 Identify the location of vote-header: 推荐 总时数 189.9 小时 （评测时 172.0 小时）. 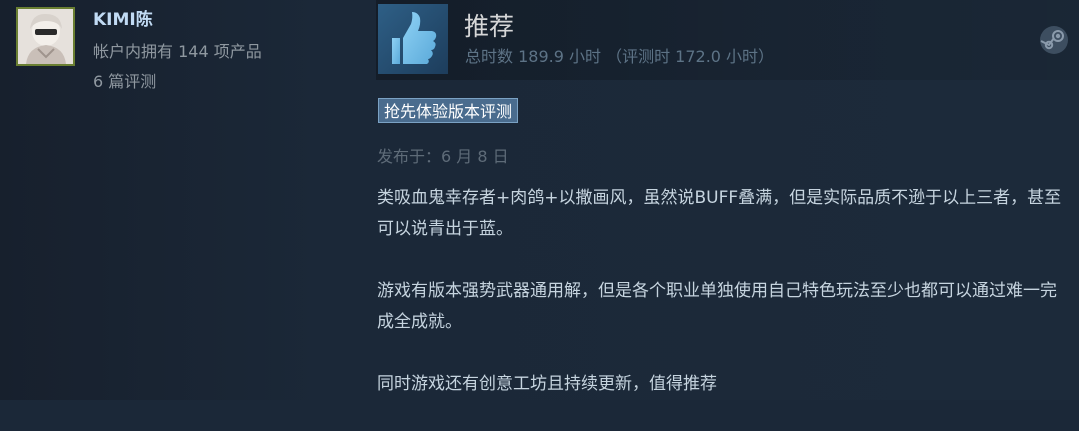
(727, 40).